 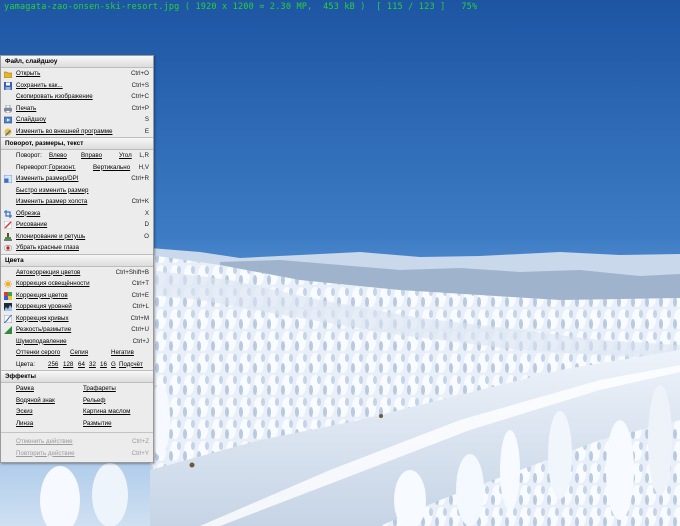 I want to click on menu-item-label: Скопировать изображение, so click(x=54, y=96).